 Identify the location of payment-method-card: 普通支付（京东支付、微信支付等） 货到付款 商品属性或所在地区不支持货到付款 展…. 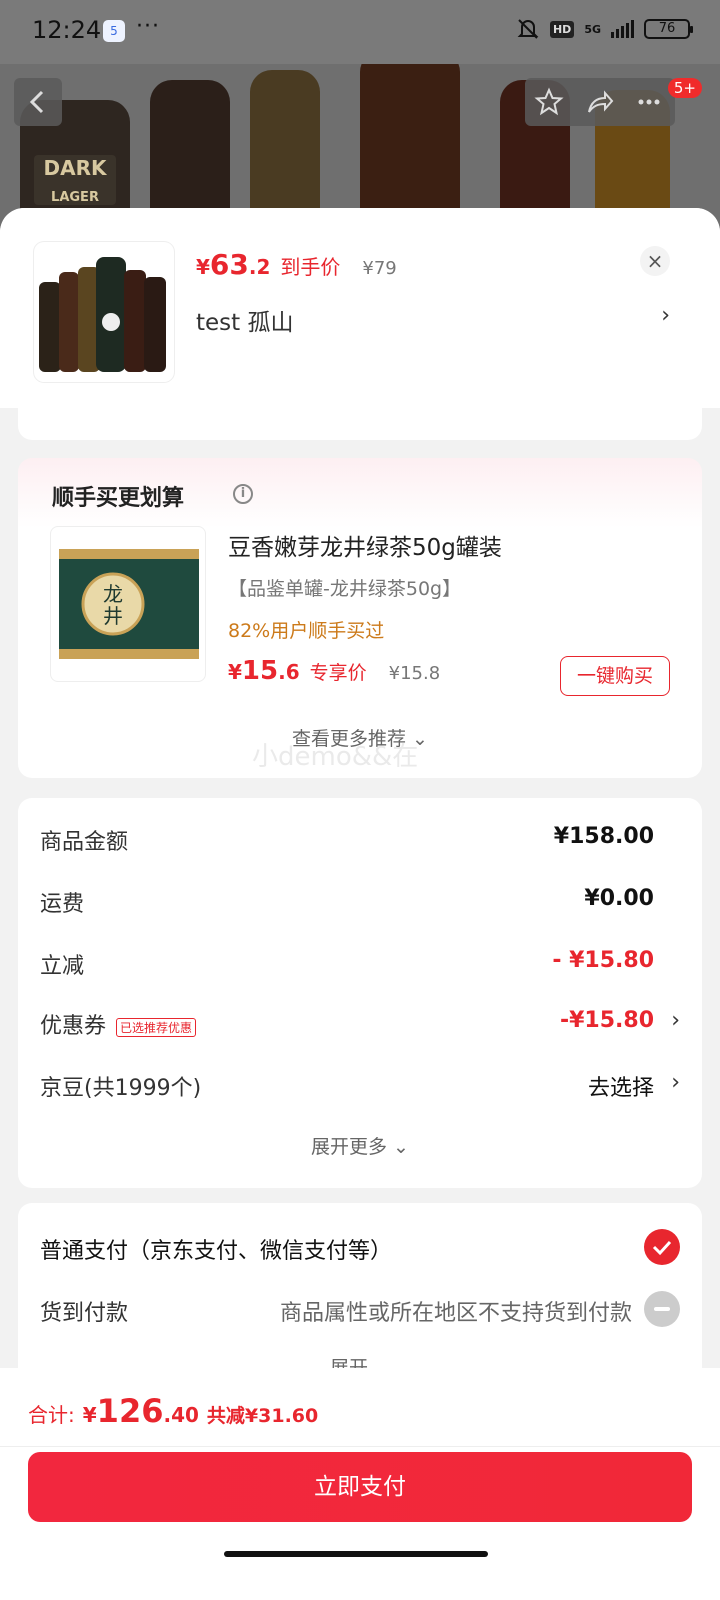
(360, 1295).